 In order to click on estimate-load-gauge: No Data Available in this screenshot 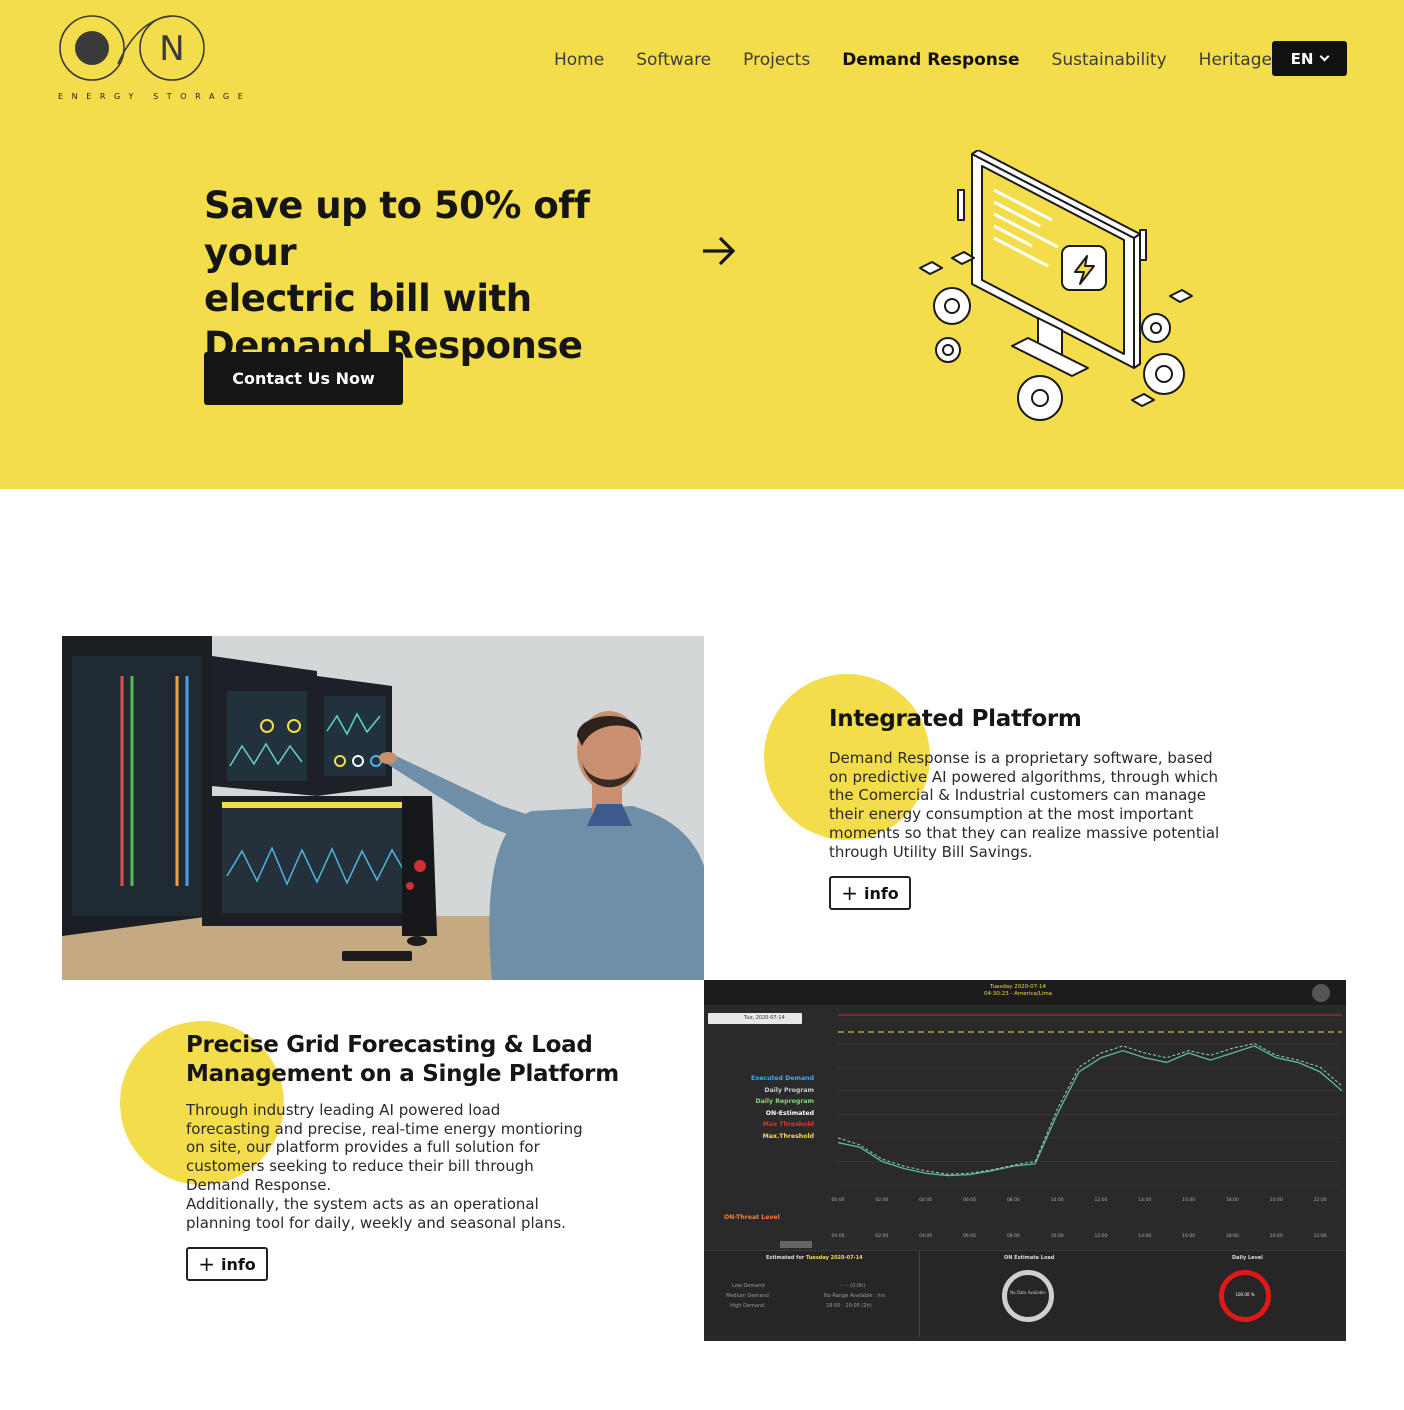, I will do `click(1028, 1296)`.